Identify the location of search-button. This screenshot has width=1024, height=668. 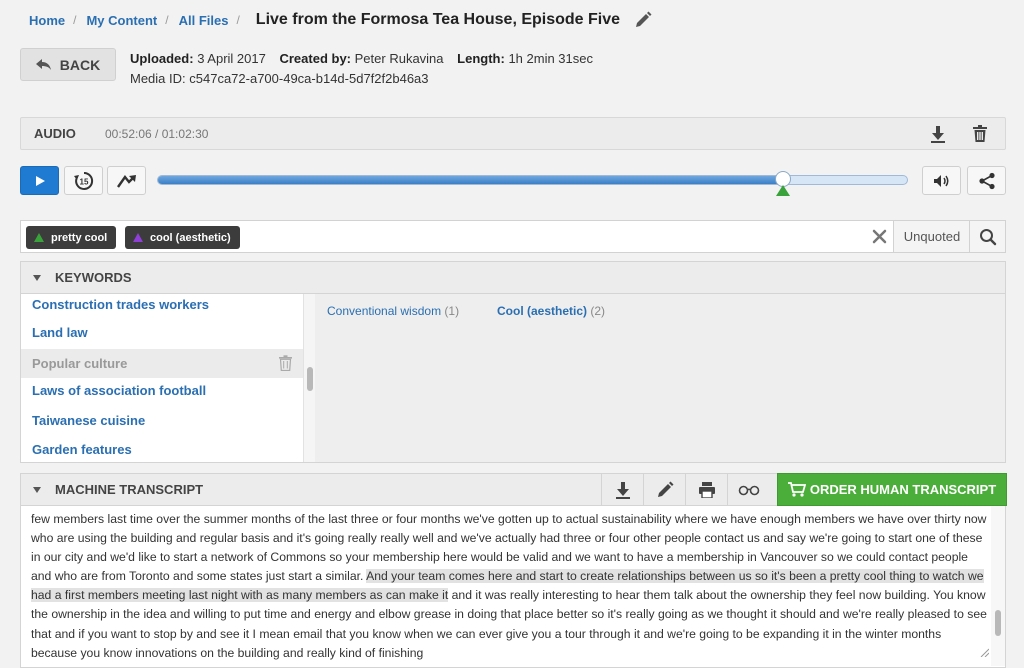
(987, 236).